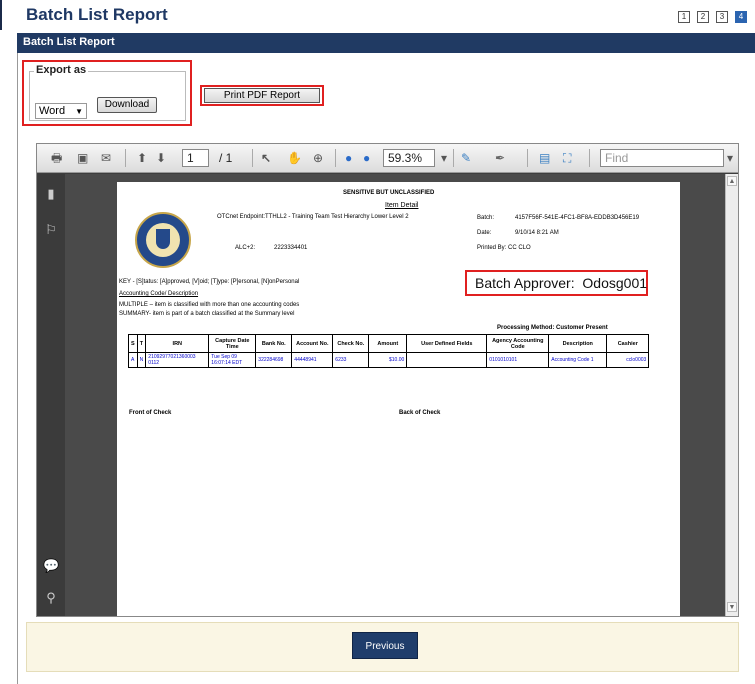  I want to click on table-cell: Tue Sep 09 16:07:14 EDT, so click(232, 360).